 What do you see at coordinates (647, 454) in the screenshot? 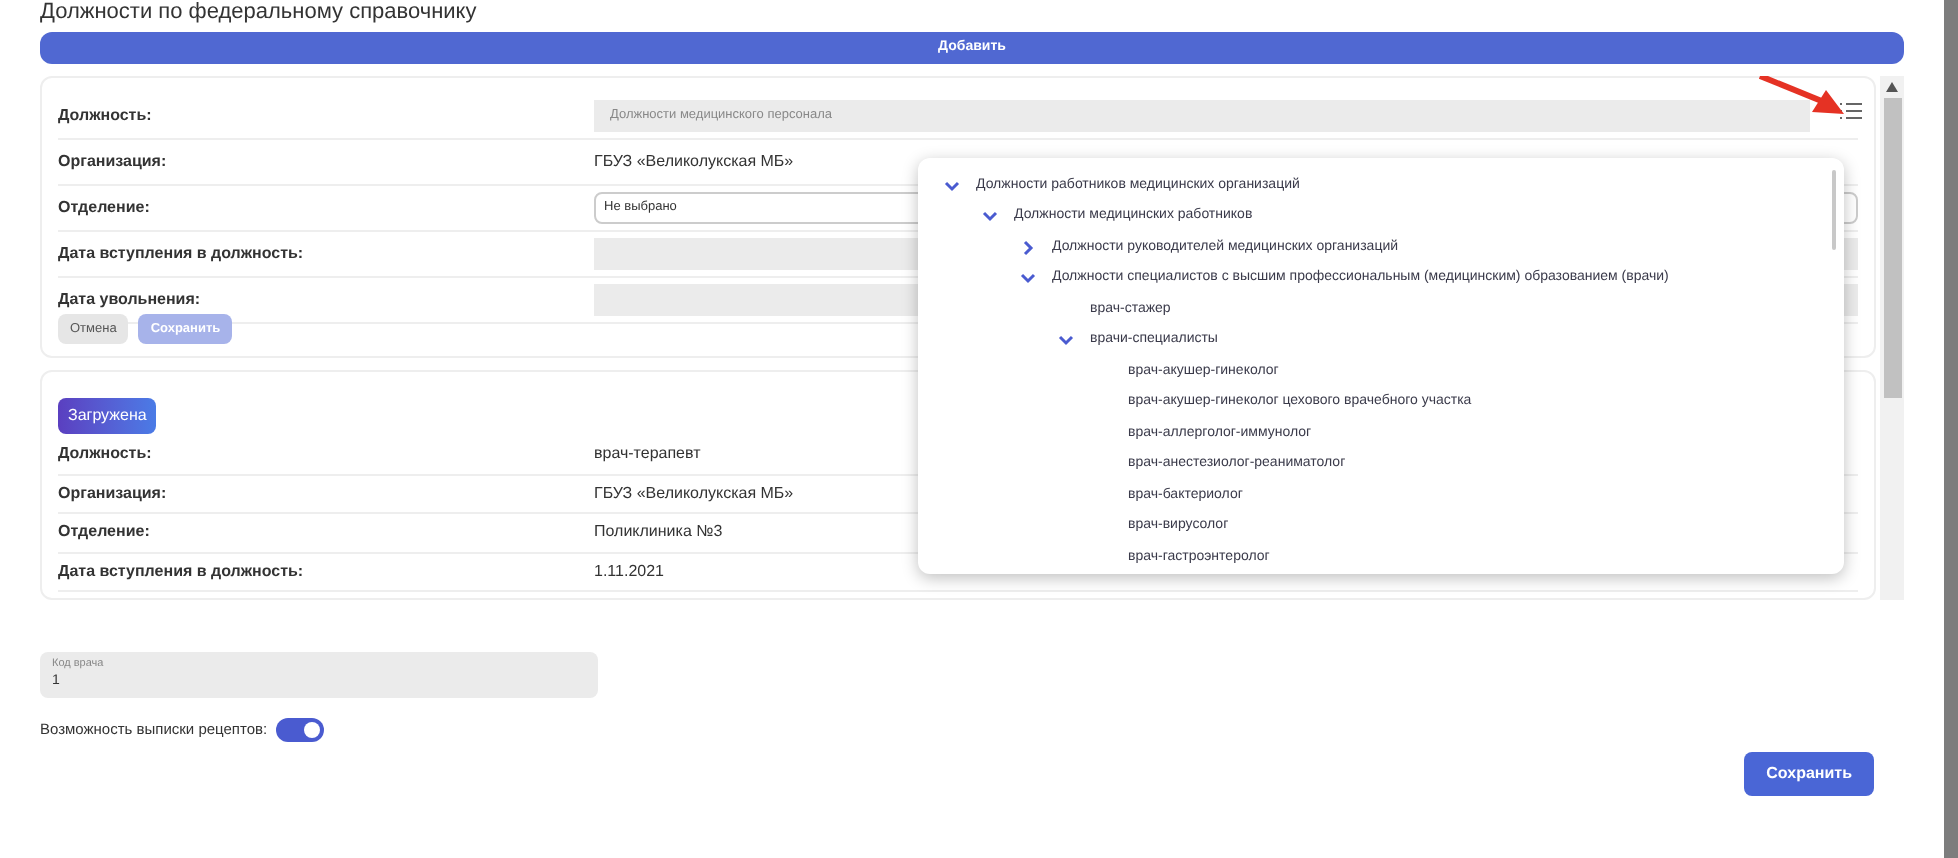
I see `field-value: врач-терапевт` at bounding box center [647, 454].